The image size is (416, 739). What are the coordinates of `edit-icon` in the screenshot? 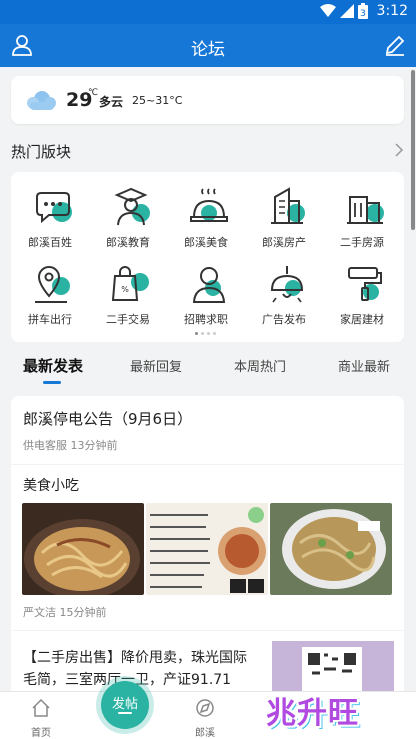 It's located at (395, 45).